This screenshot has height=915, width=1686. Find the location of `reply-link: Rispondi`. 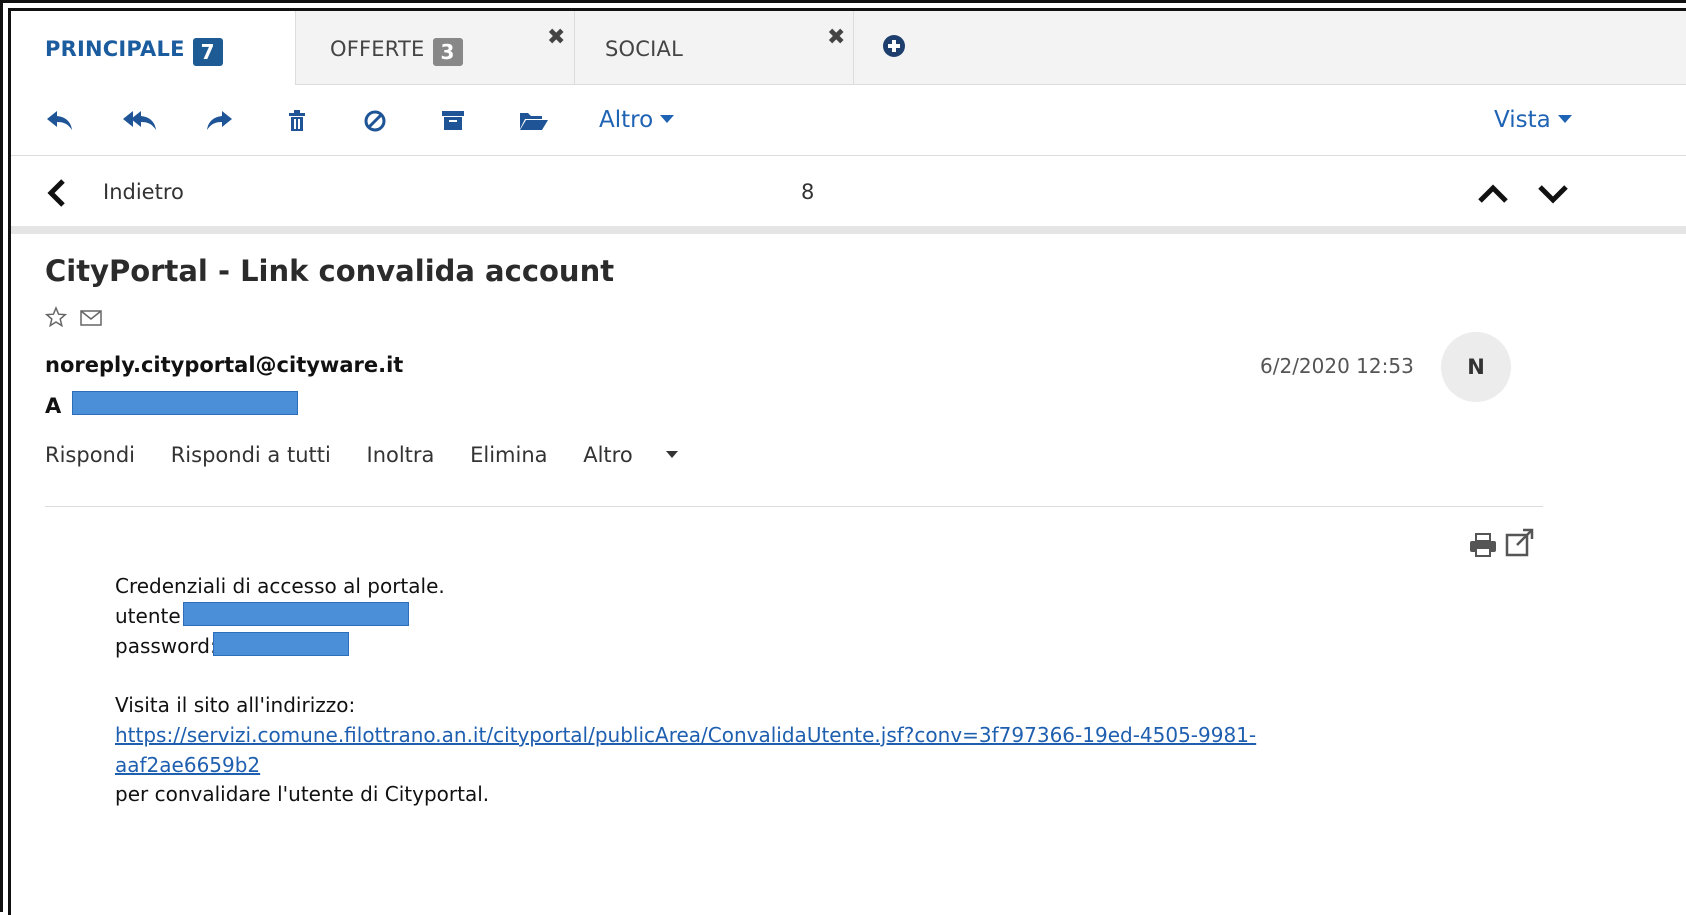

reply-link: Rispondi is located at coordinates (90, 455).